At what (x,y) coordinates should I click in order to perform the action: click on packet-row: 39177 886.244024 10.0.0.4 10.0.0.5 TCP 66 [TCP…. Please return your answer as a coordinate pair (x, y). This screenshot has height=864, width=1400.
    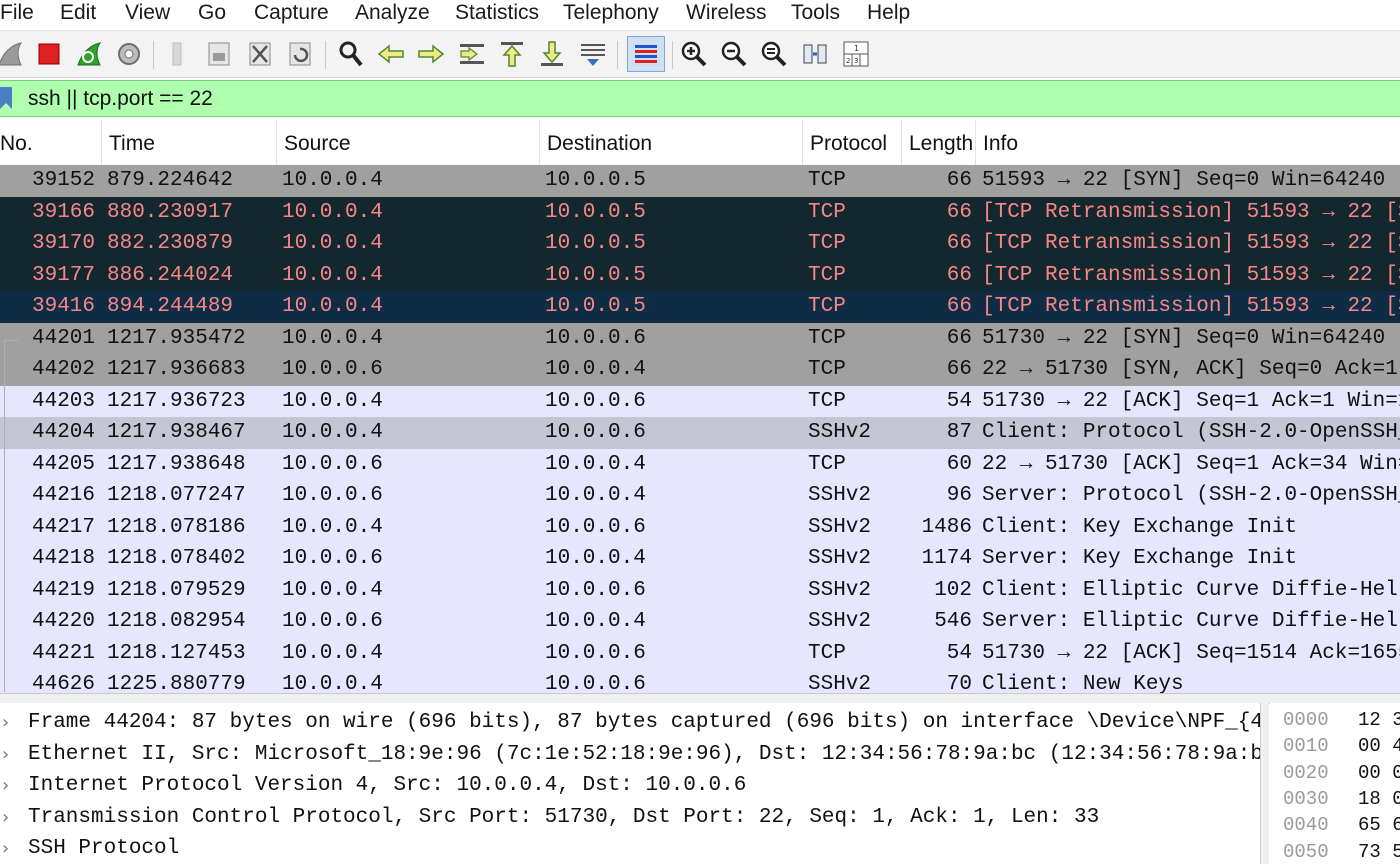
    Looking at the image, I should click on (700, 275).